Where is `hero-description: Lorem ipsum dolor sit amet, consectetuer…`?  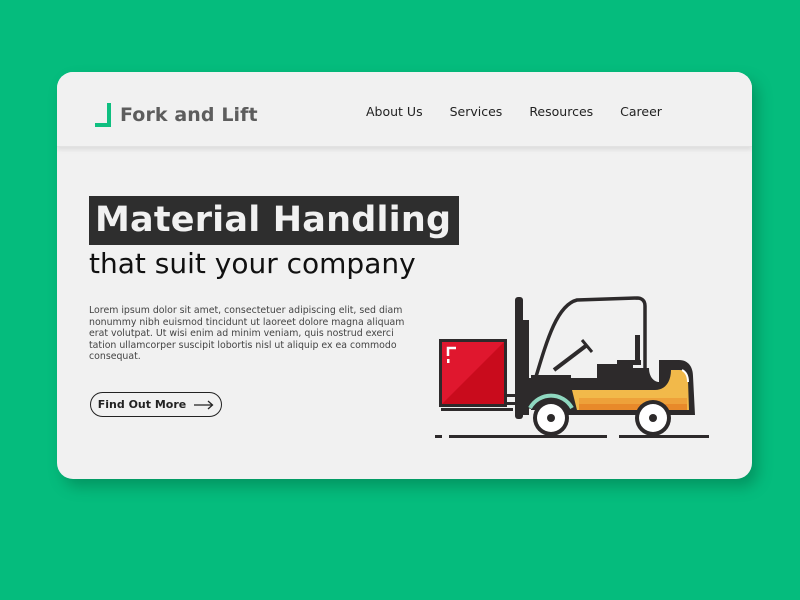 hero-description: Lorem ipsum dolor sit amet, consectetuer… is located at coordinates (247, 334).